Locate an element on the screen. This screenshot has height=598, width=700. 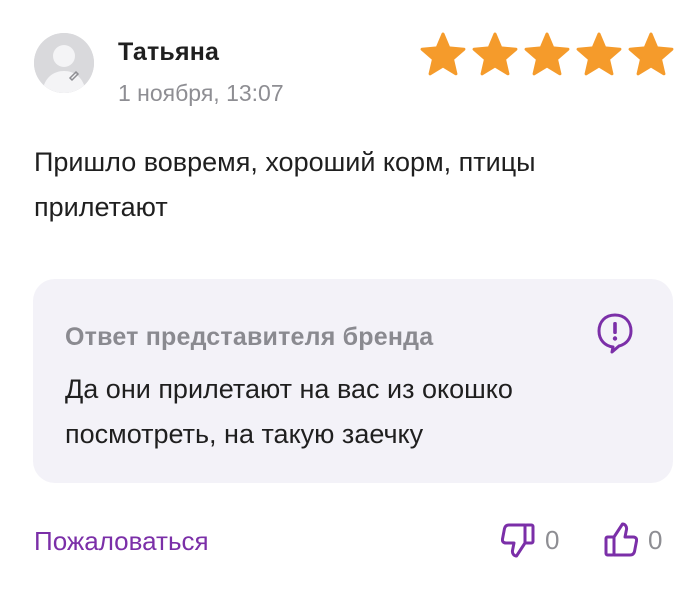
like-button: 0 is located at coordinates (633, 540).